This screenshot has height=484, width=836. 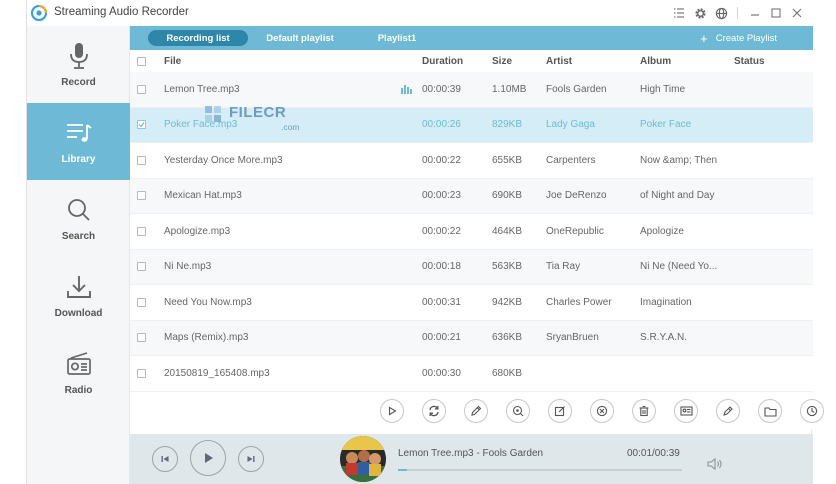 I want to click on playing-equalizer-icon, so click(x=407, y=89).